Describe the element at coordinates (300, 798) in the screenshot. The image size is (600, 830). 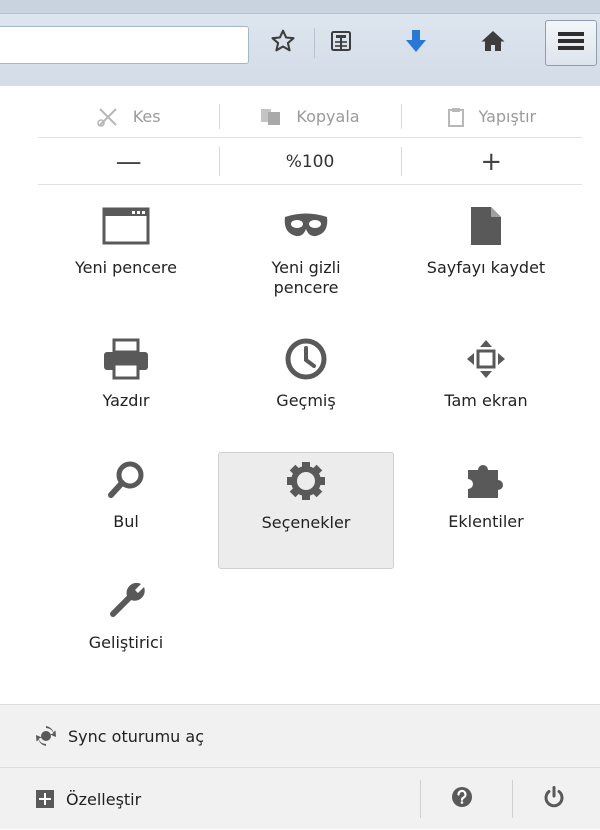
I see `menu-footer: Özelleştir` at that location.